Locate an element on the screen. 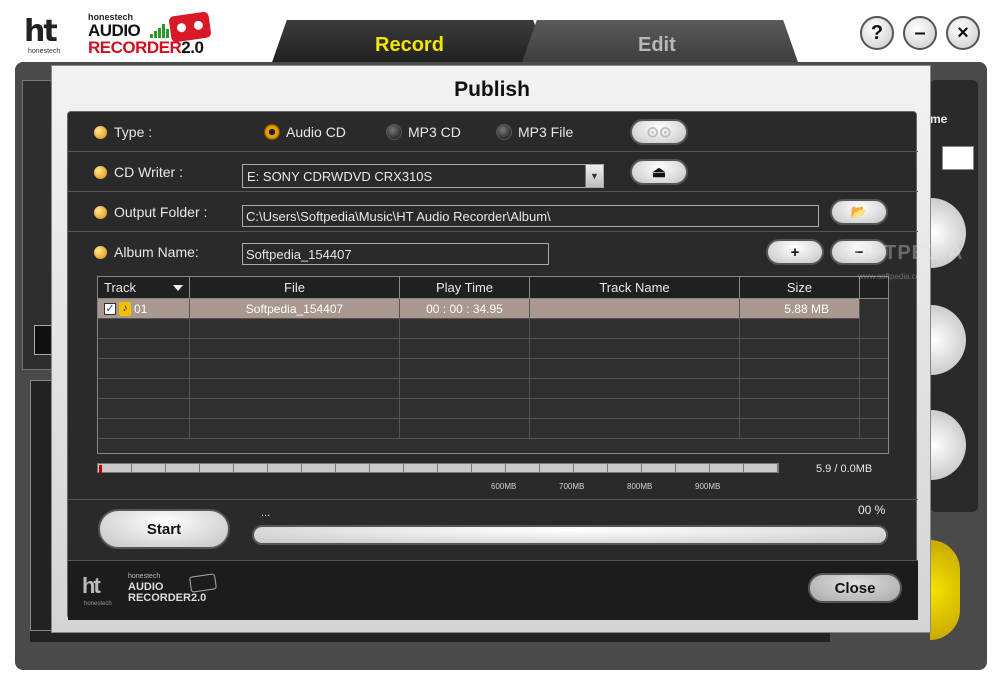 The image size is (1000, 680). radio-mp3-cd: MP3 CD is located at coordinates (423, 132).